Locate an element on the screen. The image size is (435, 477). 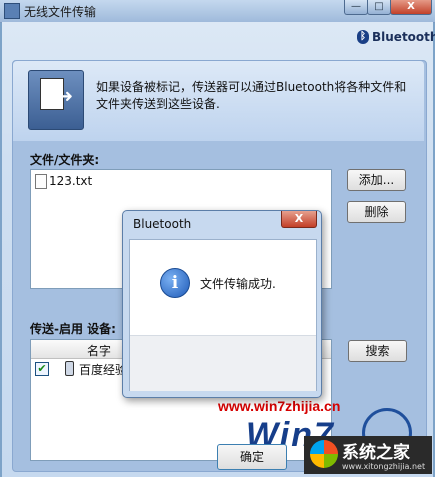
windows-logo-icon is located at coordinates (324, 454).